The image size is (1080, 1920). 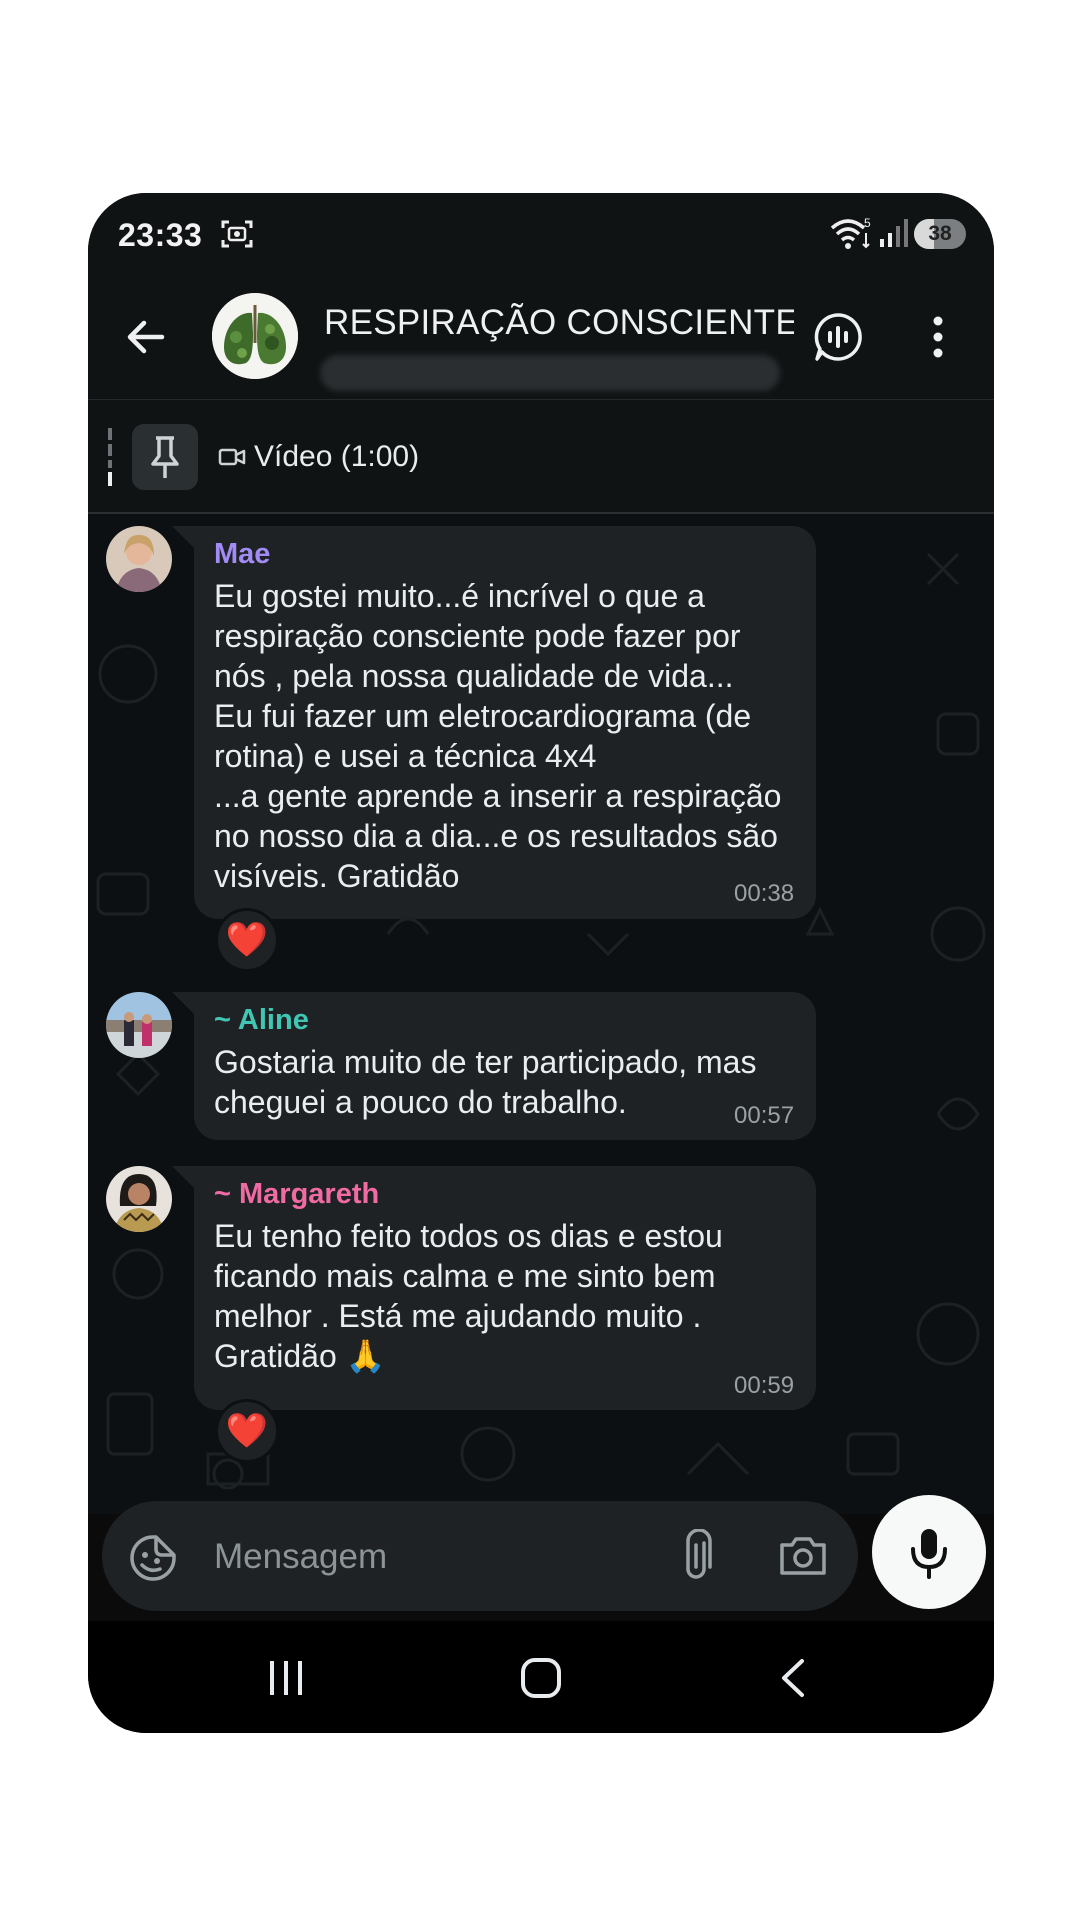 I want to click on microphone-button, so click(x=929, y=1552).